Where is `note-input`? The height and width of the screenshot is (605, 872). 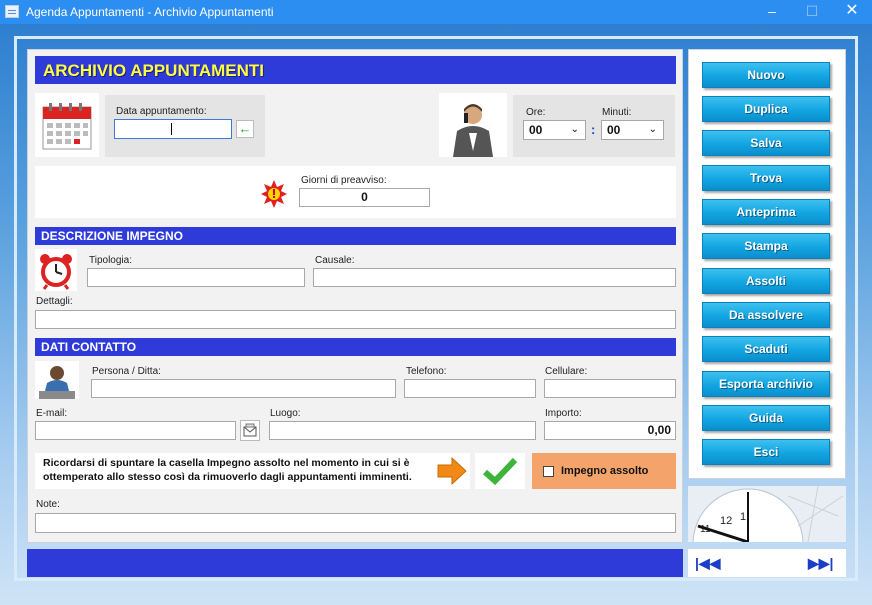
note-input is located at coordinates (355, 523).